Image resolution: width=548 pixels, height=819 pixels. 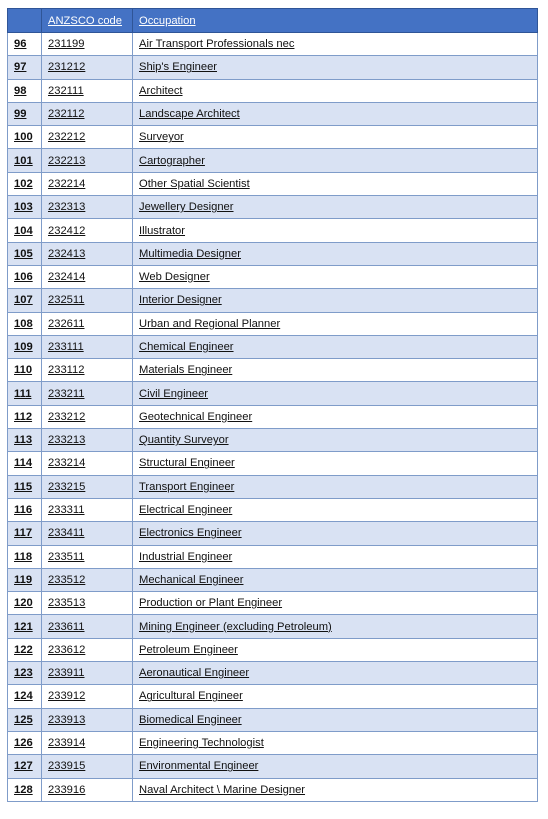 What do you see at coordinates (272, 440) in the screenshot?
I see `table-row: 113 233213 Quantity Surveyor` at bounding box center [272, 440].